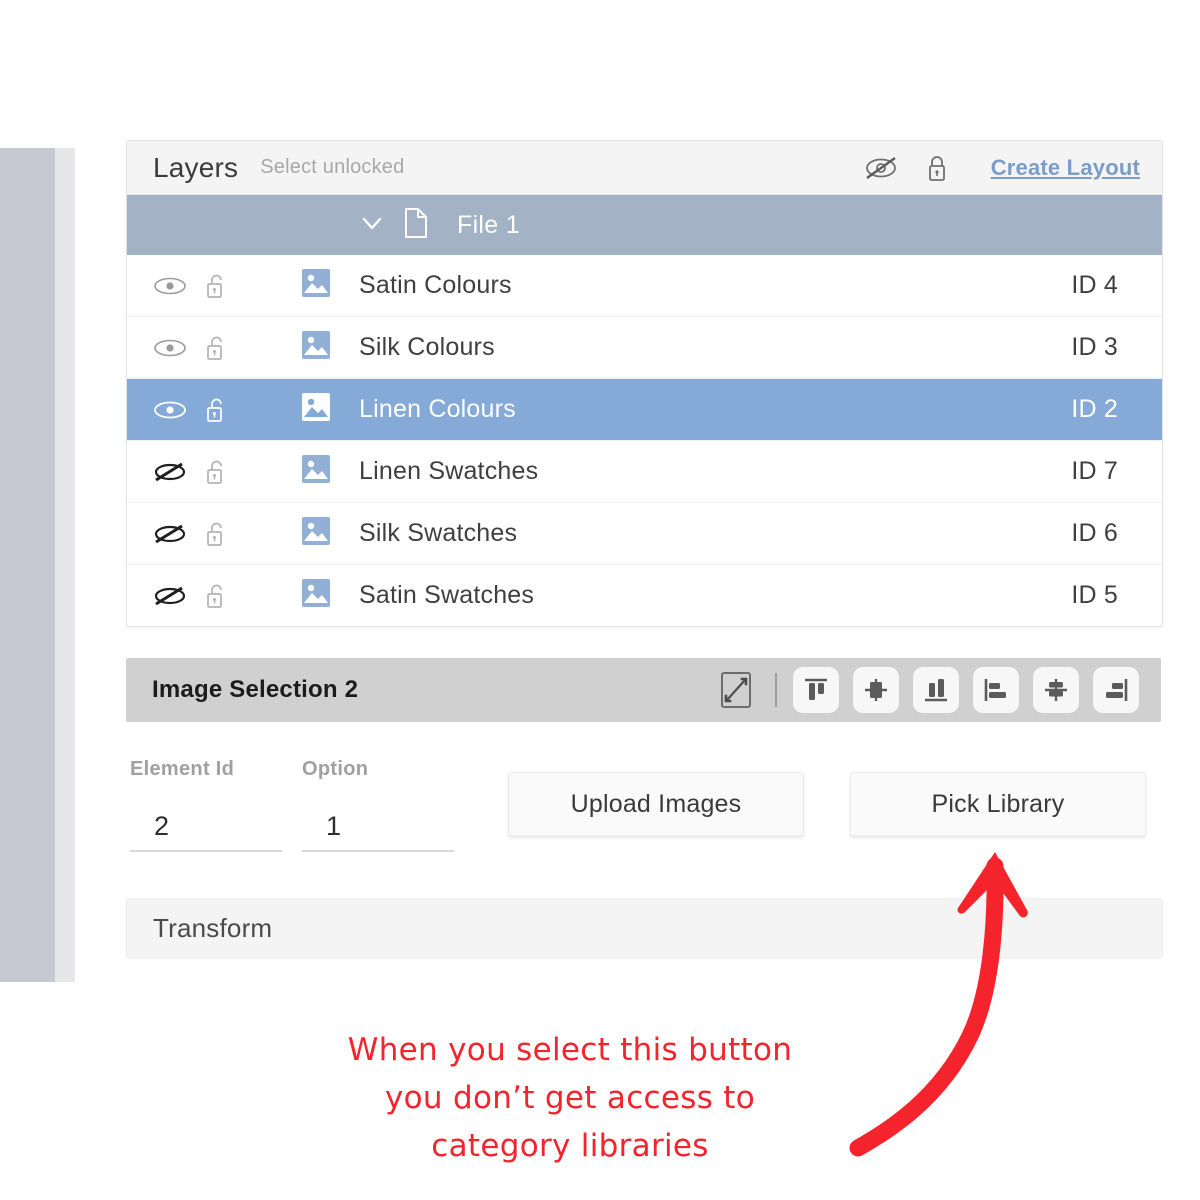 The height and width of the screenshot is (1200, 1200). Describe the element at coordinates (206, 805) in the screenshot. I see `element-id-field: Element Id 2` at that location.